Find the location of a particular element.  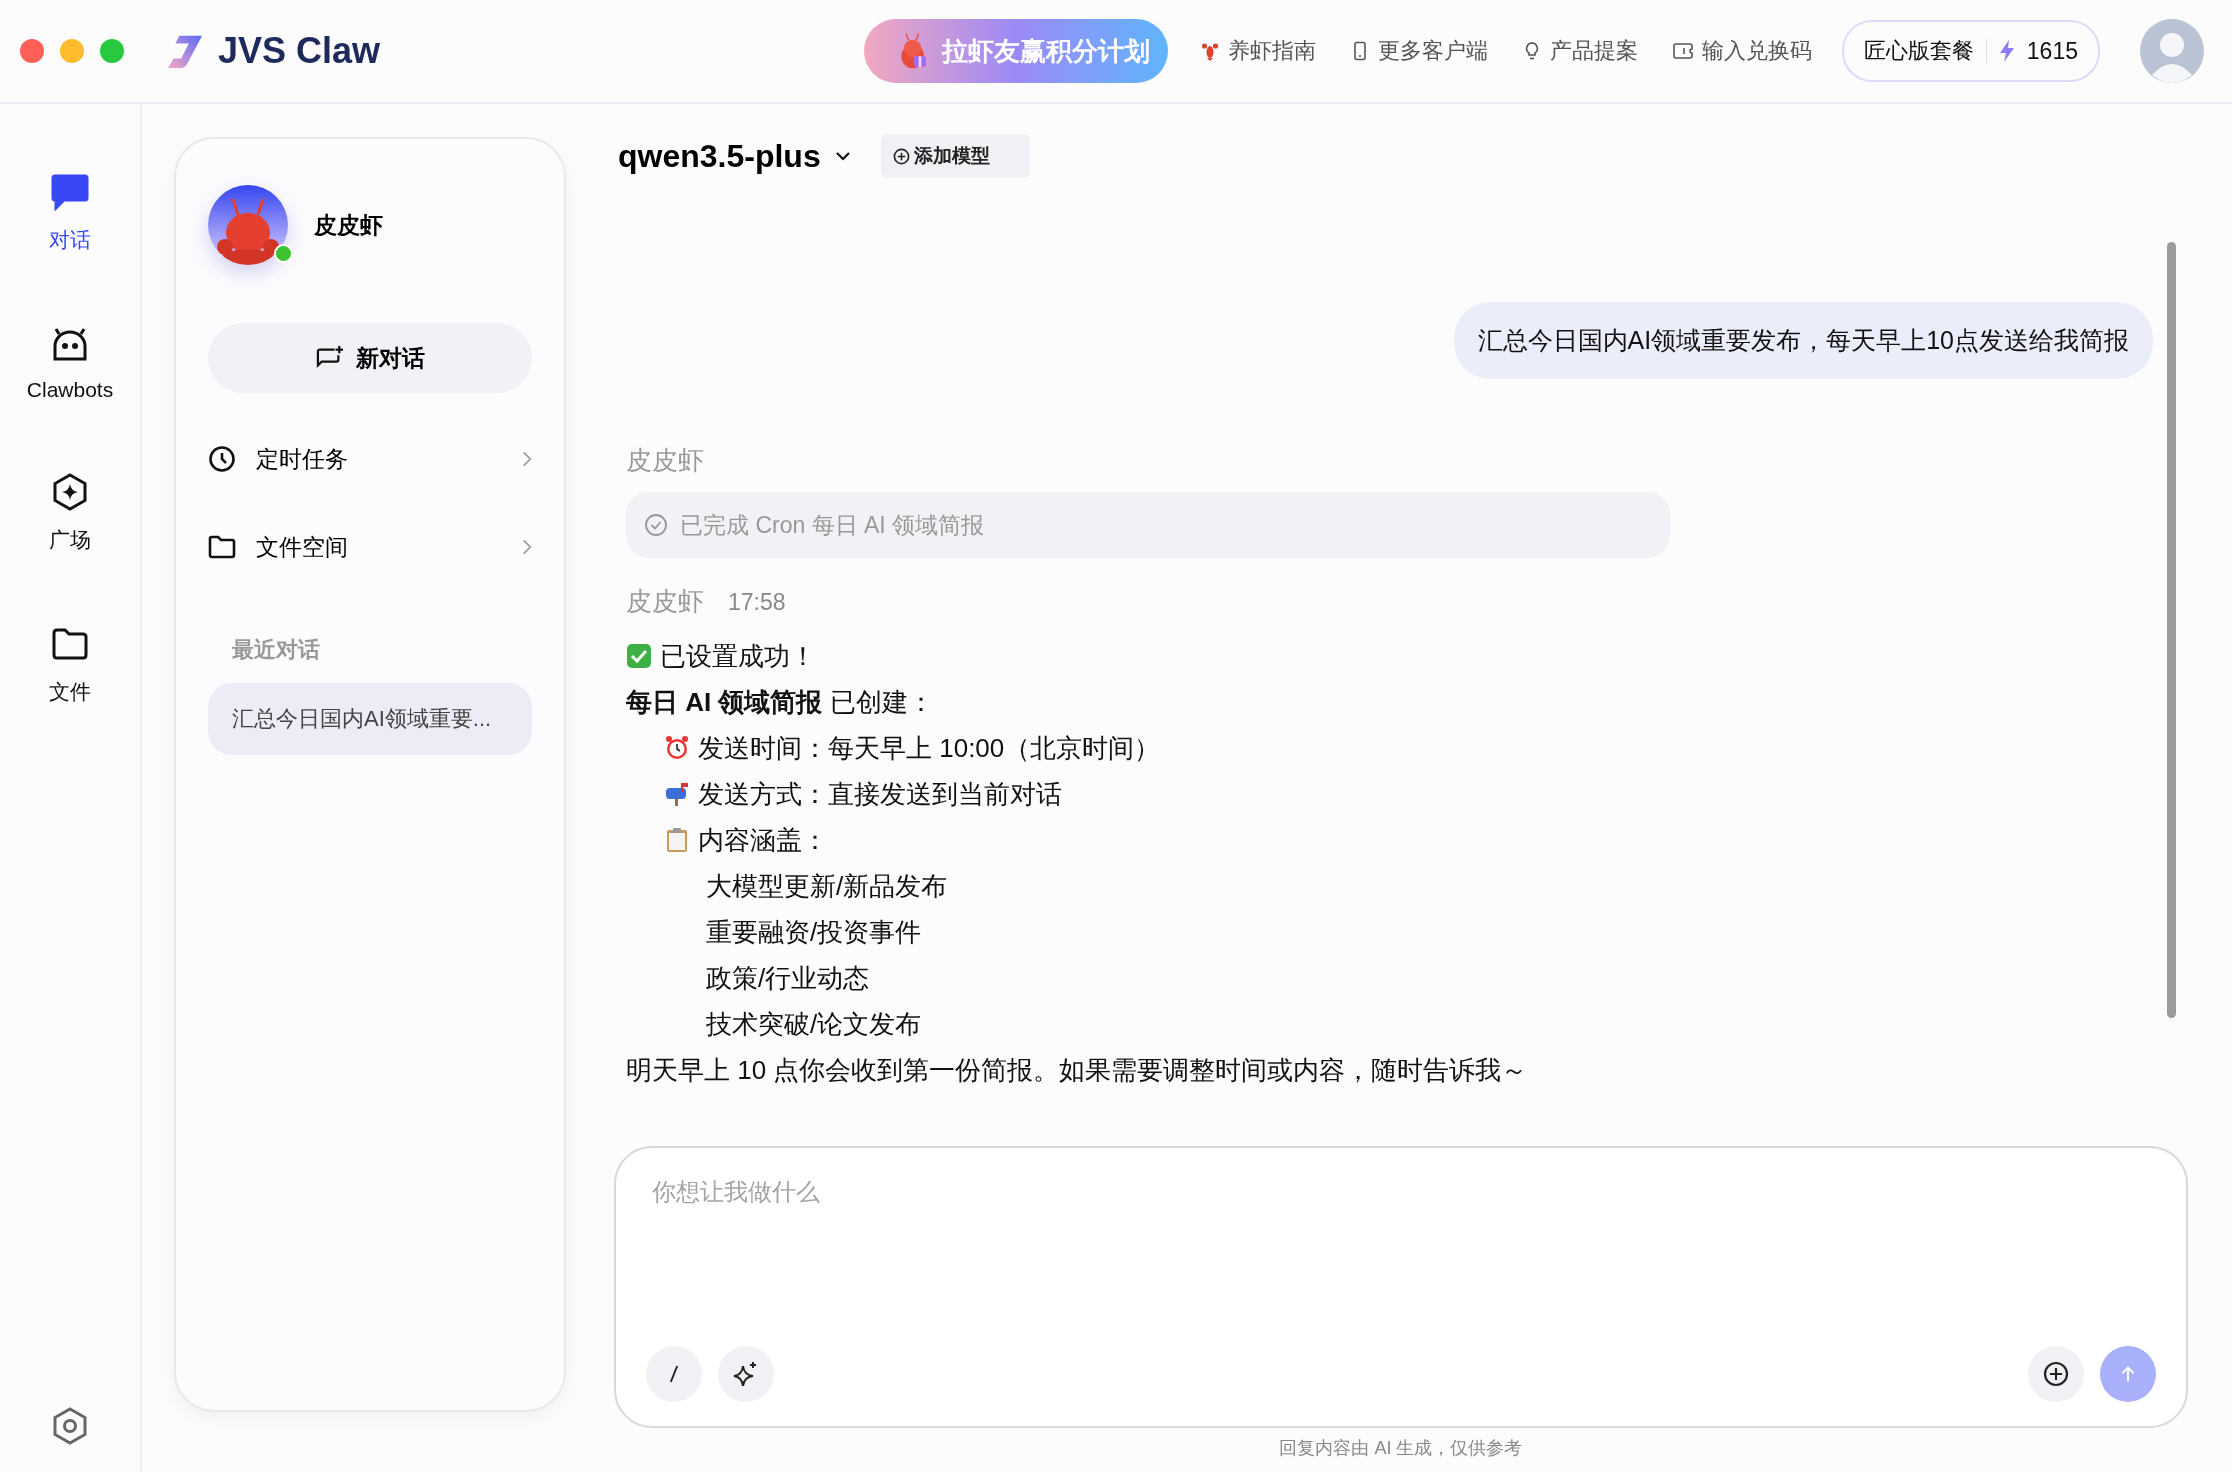

user-message: 汇总今日国内AI领域重要发布，每天早上10点发送给我简报 is located at coordinates (1803, 340).